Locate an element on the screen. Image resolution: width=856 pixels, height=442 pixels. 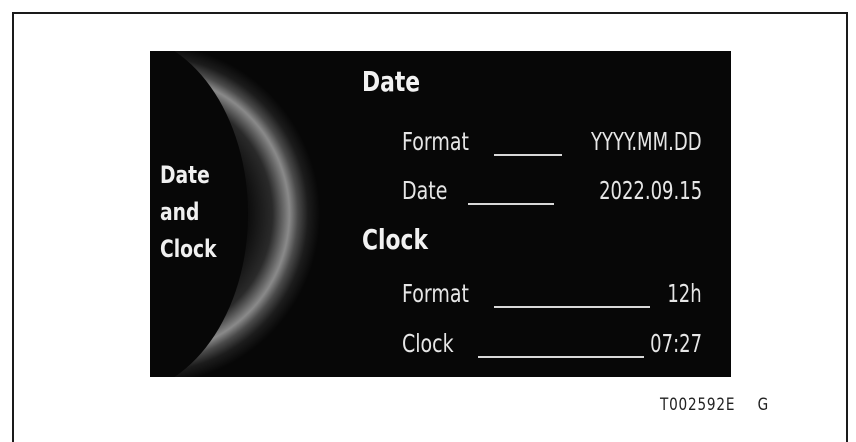
figure-code-suffix: G is located at coordinates (763, 405).